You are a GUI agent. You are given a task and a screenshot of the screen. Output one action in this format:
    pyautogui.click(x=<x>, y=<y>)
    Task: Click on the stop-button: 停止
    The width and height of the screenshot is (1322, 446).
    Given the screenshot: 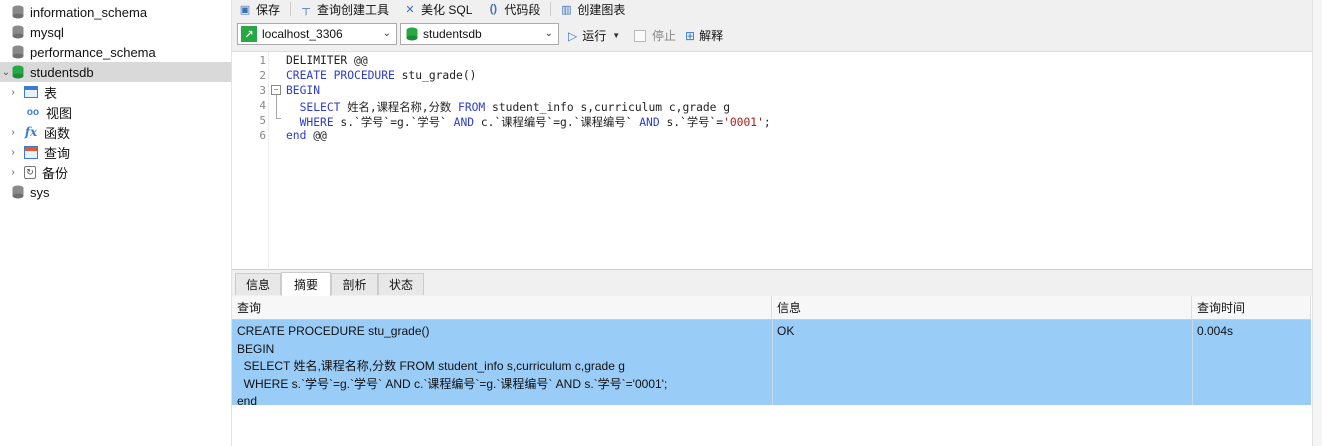 What is the action you would take?
    pyautogui.click(x=655, y=35)
    